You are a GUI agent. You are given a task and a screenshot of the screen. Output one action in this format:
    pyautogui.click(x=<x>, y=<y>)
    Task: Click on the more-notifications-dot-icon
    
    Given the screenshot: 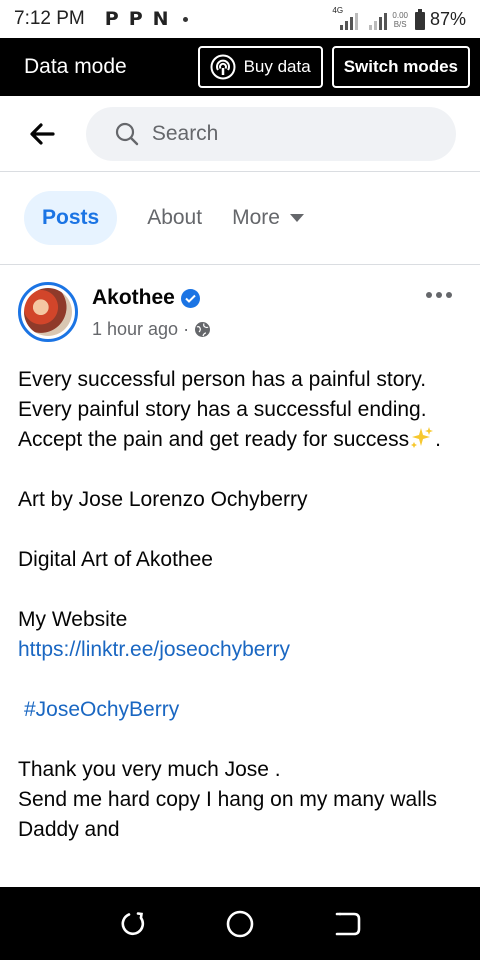 What is the action you would take?
    pyautogui.click(x=185, y=19)
    